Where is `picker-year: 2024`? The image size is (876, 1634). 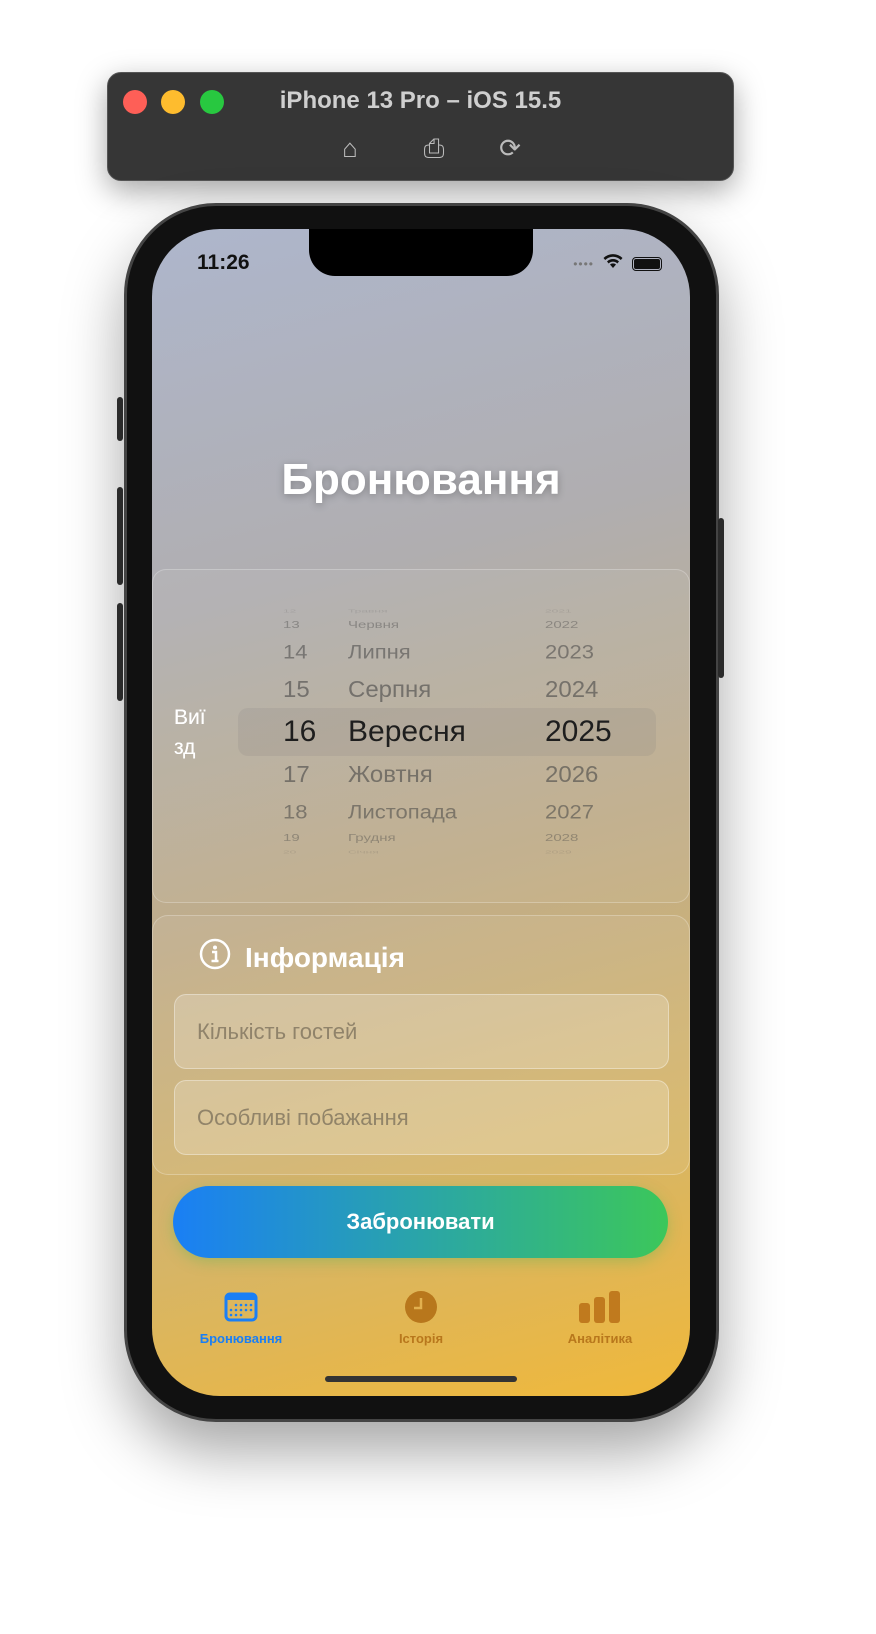 picker-year: 2024 is located at coordinates (572, 689).